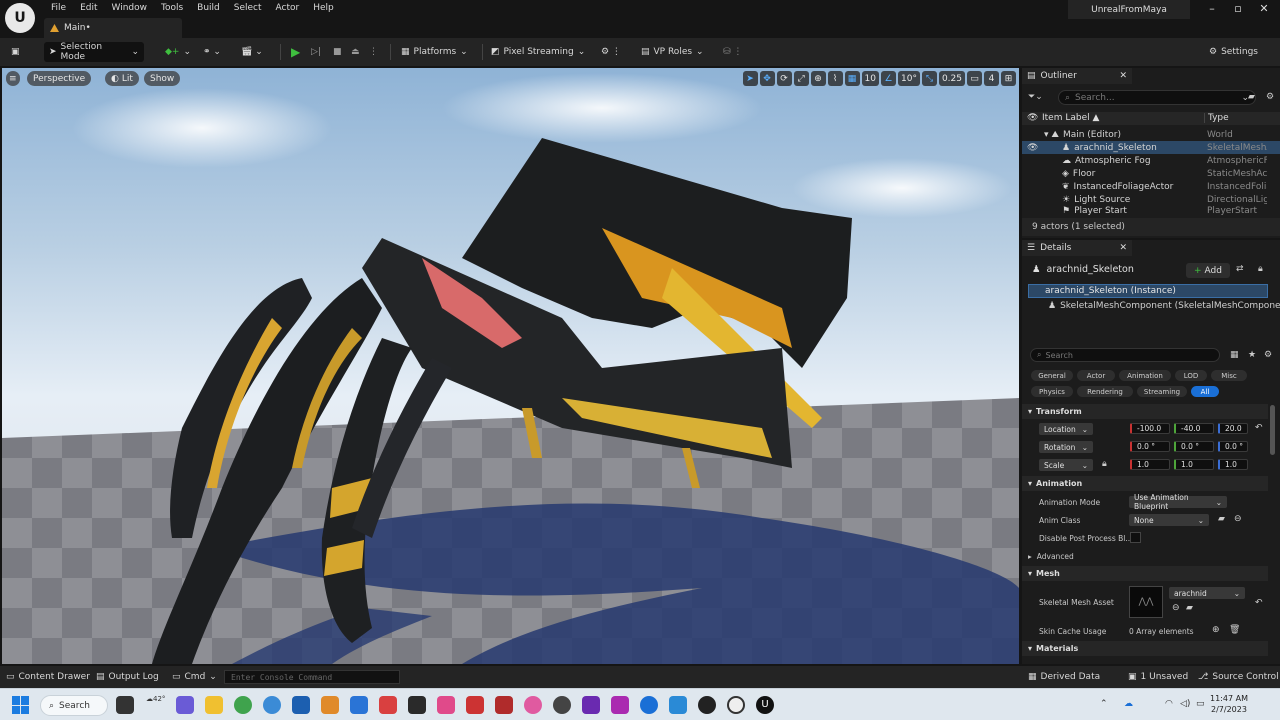 The width and height of the screenshot is (1280, 720). What do you see at coordinates (1194, 464) in the screenshot?
I see `scale-y-field: 1.0` at bounding box center [1194, 464].